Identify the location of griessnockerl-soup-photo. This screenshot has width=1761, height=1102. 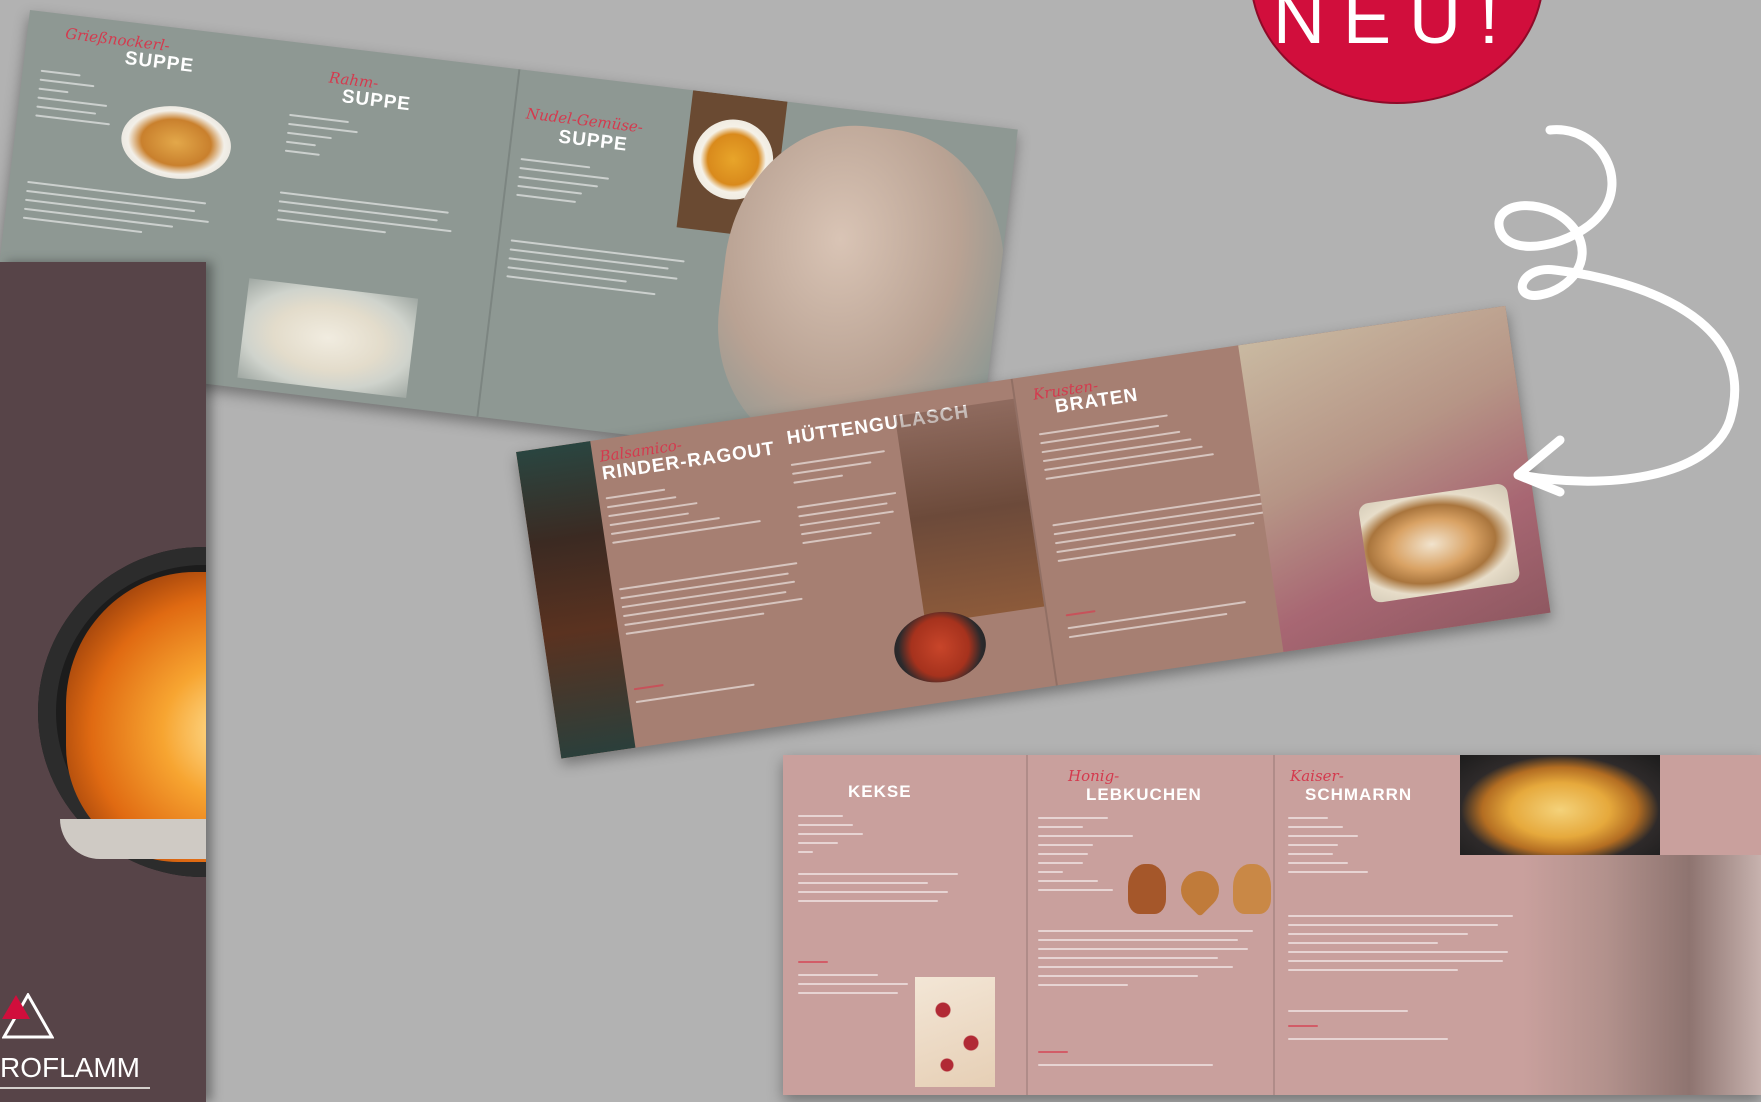
(176, 142).